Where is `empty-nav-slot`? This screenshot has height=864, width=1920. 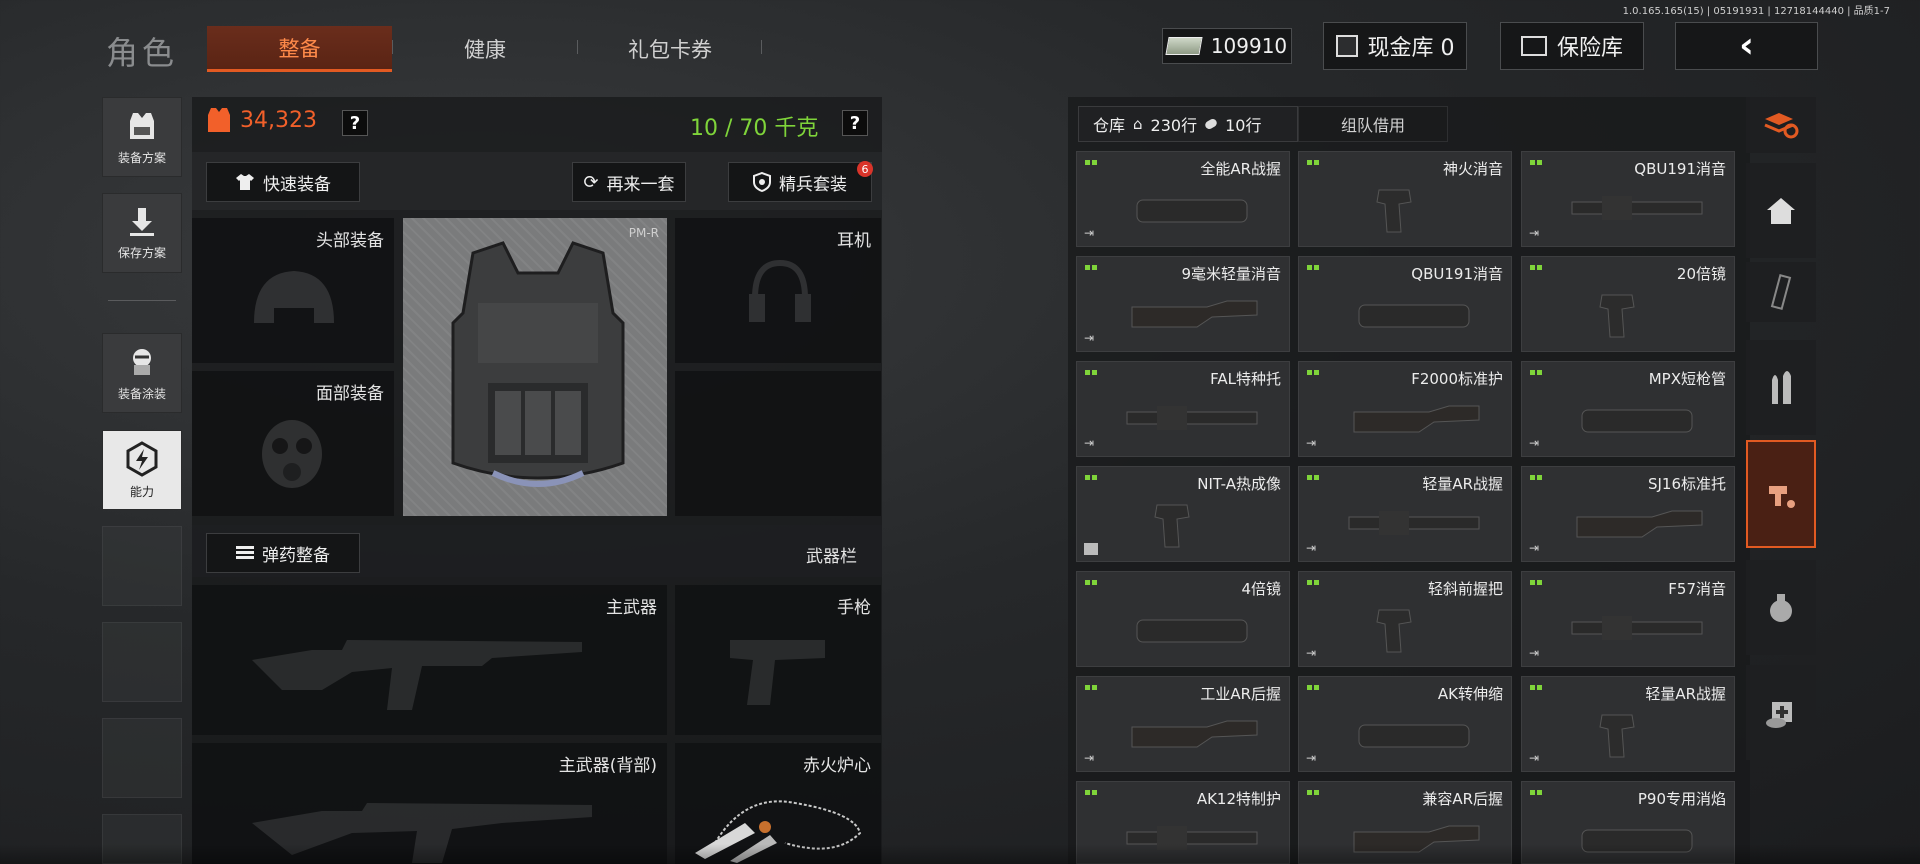
empty-nav-slot is located at coordinates (142, 758).